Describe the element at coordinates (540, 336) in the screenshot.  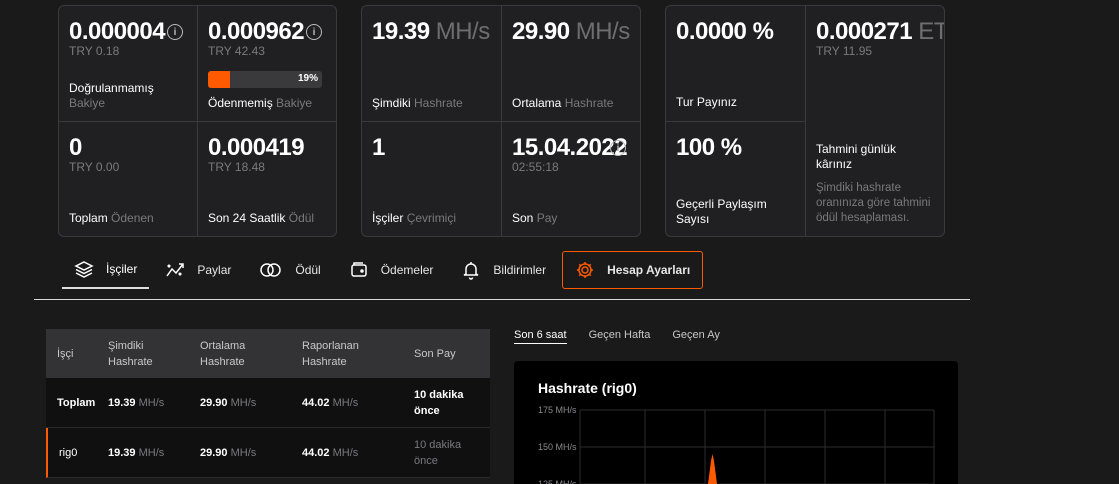
I see `period-6h: Son 6 saat` at that location.